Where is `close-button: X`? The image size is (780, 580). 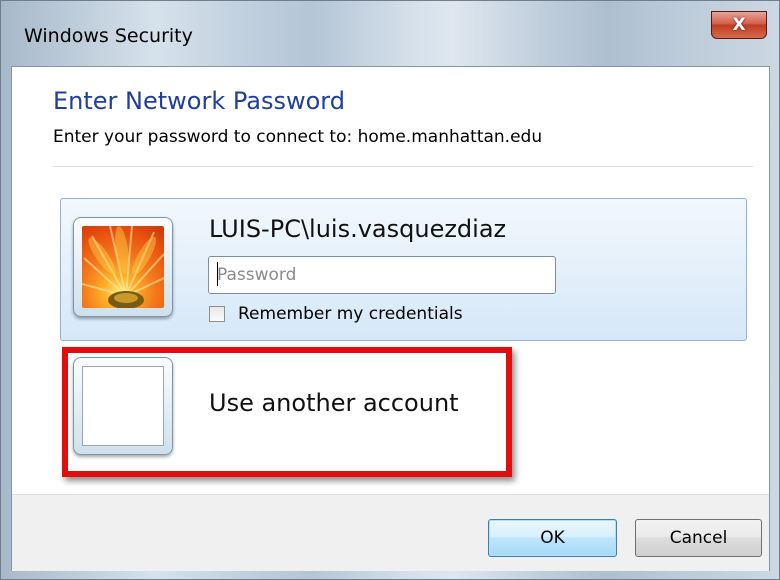
close-button: X is located at coordinates (739, 25).